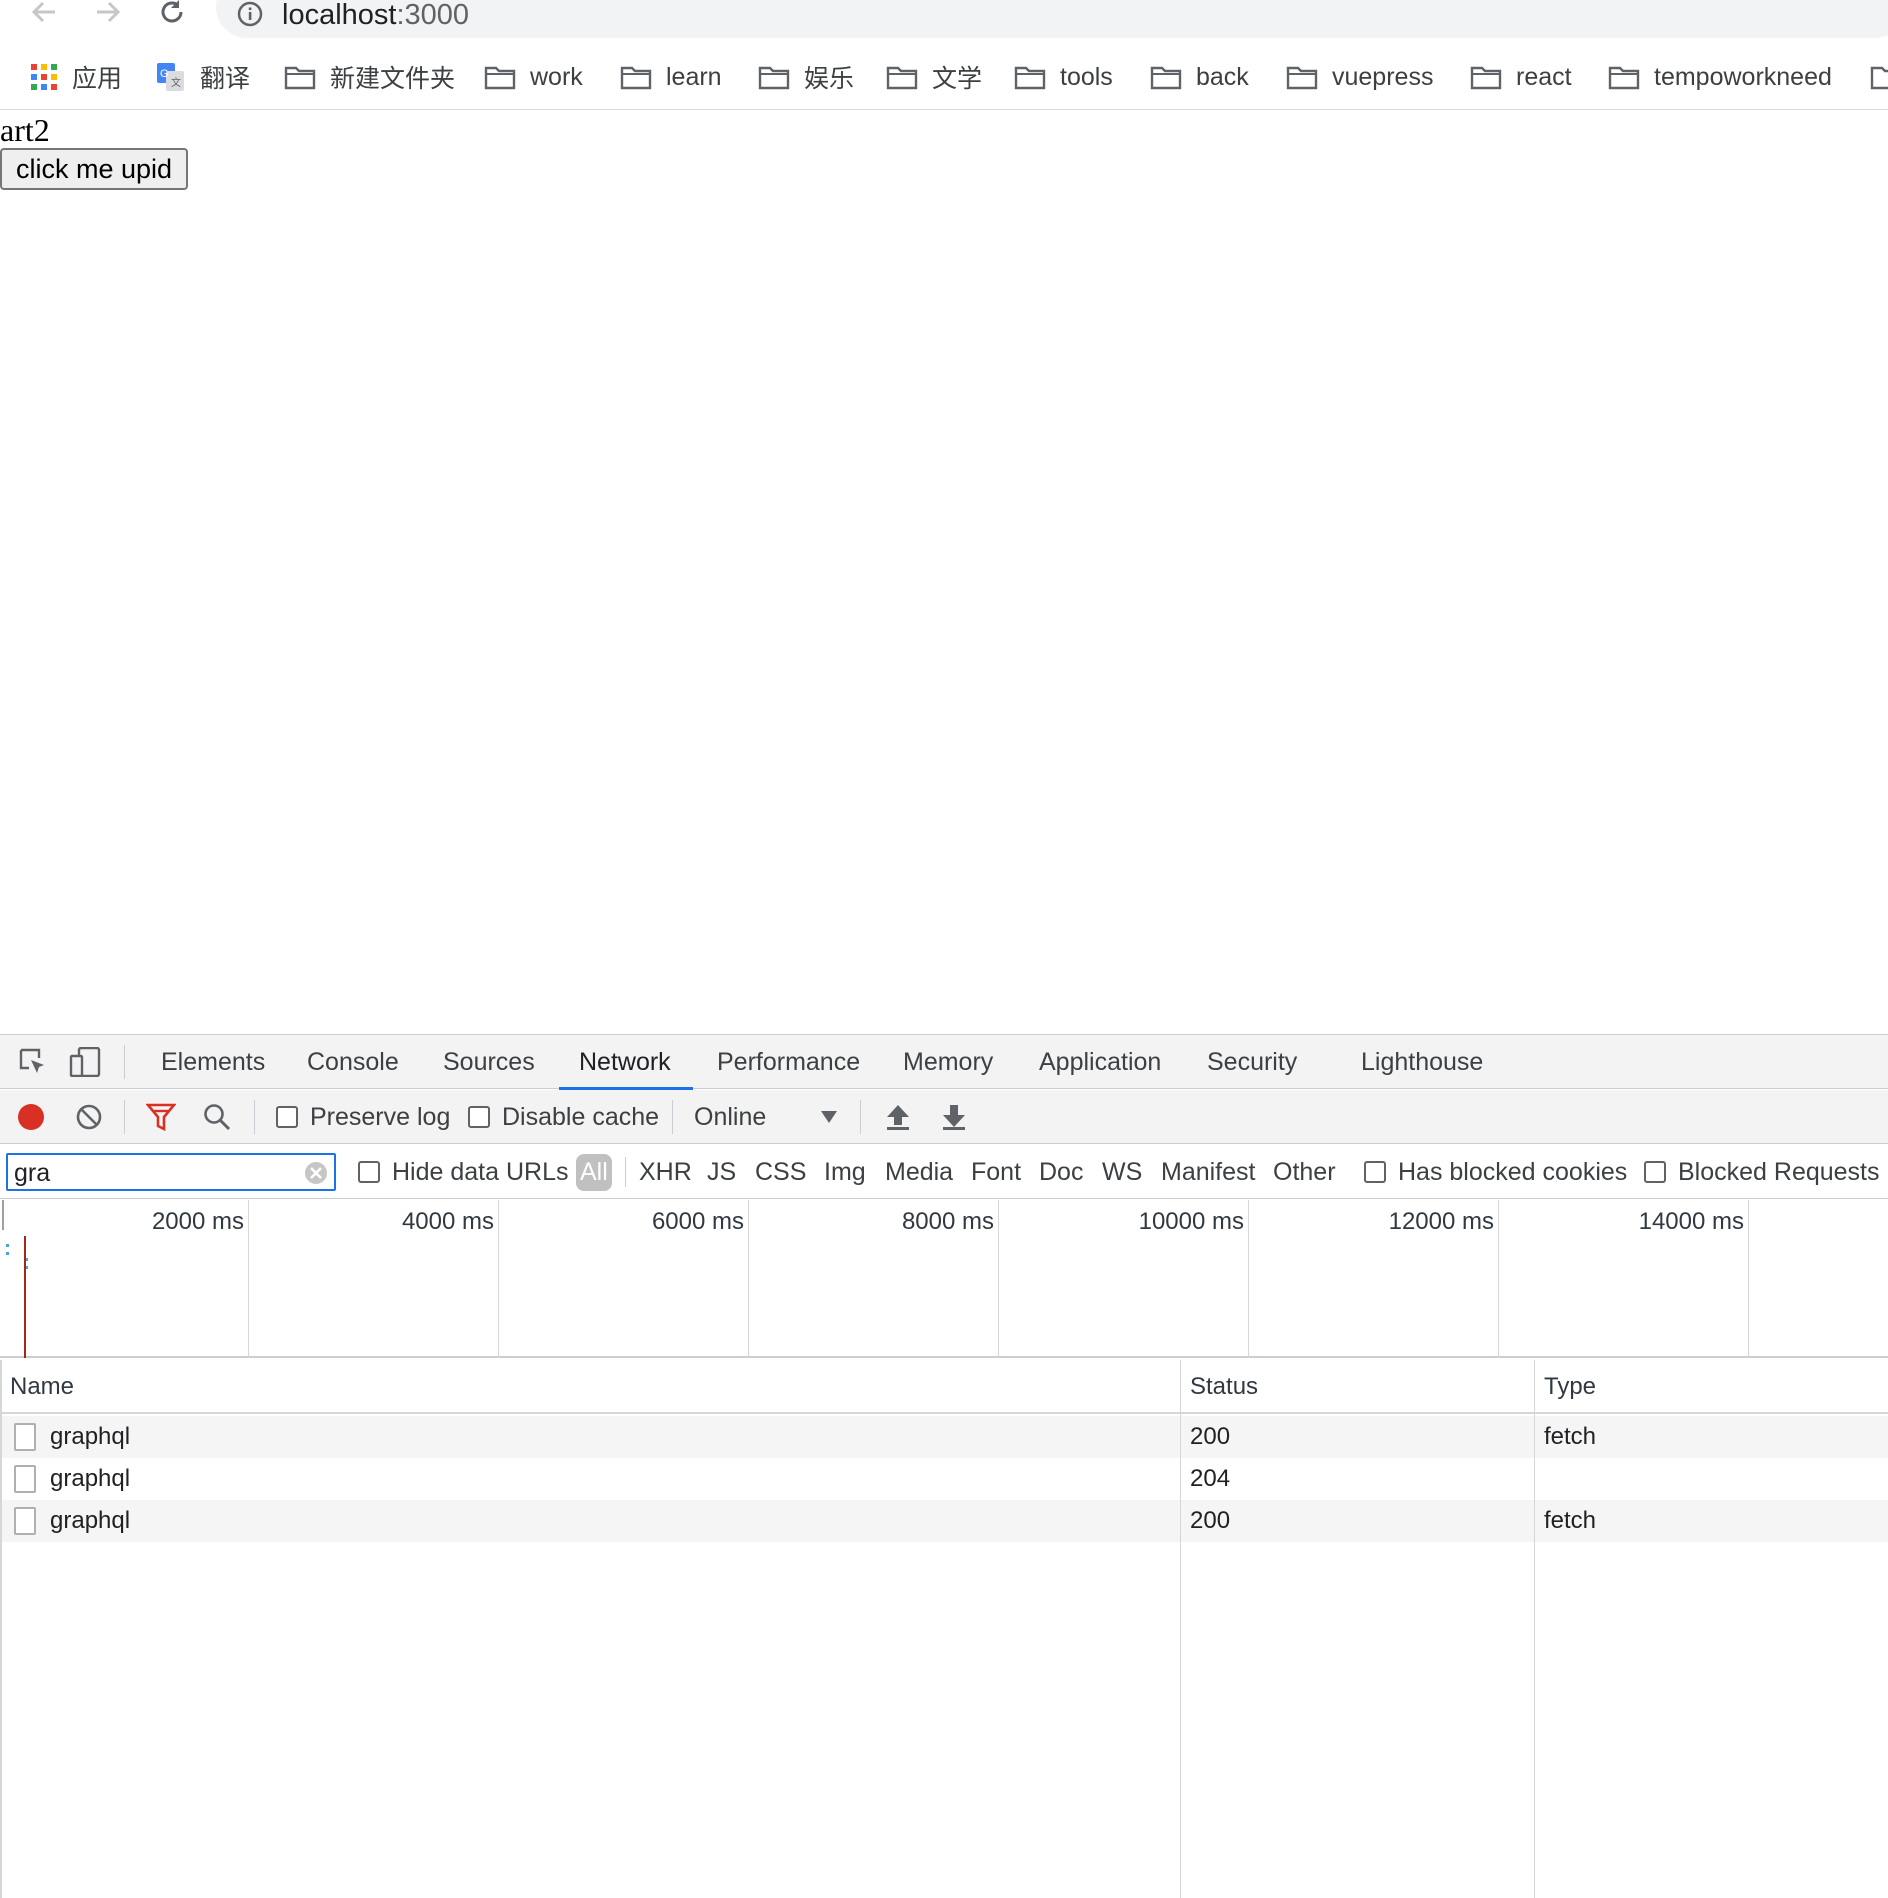 The image size is (1888, 1898). I want to click on filter-toggle-button, so click(161, 1117).